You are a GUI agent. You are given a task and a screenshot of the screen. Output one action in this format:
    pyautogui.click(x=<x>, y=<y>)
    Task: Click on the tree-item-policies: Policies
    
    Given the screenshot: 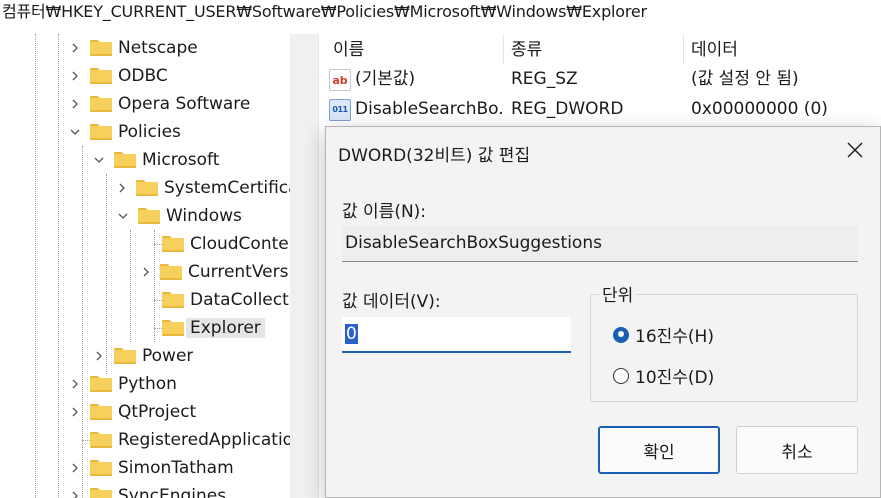 What is the action you would take?
    pyautogui.click(x=124, y=132)
    